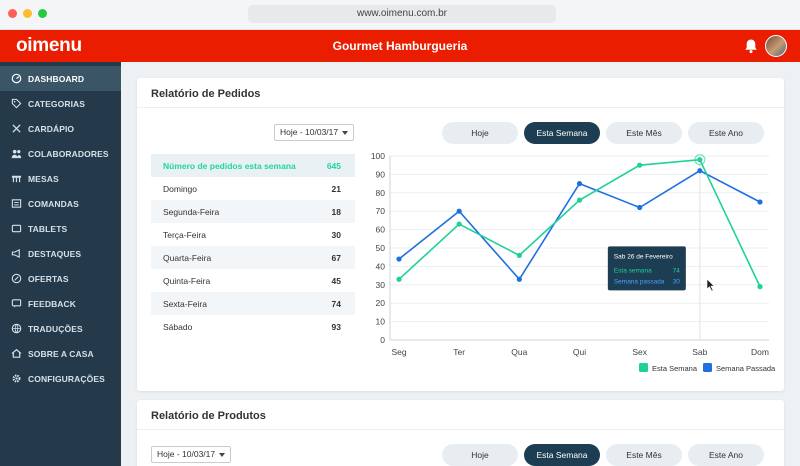  What do you see at coordinates (751, 46) in the screenshot?
I see `bell-icon` at bounding box center [751, 46].